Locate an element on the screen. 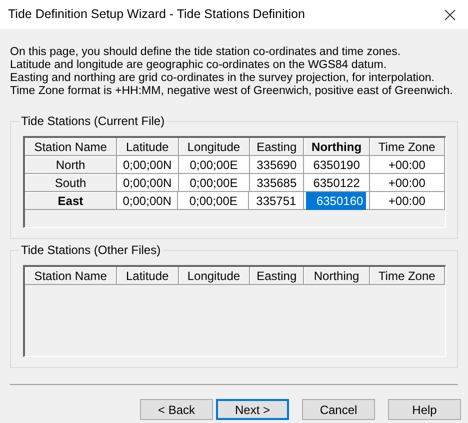  wizard-button: Cancel is located at coordinates (338, 409).